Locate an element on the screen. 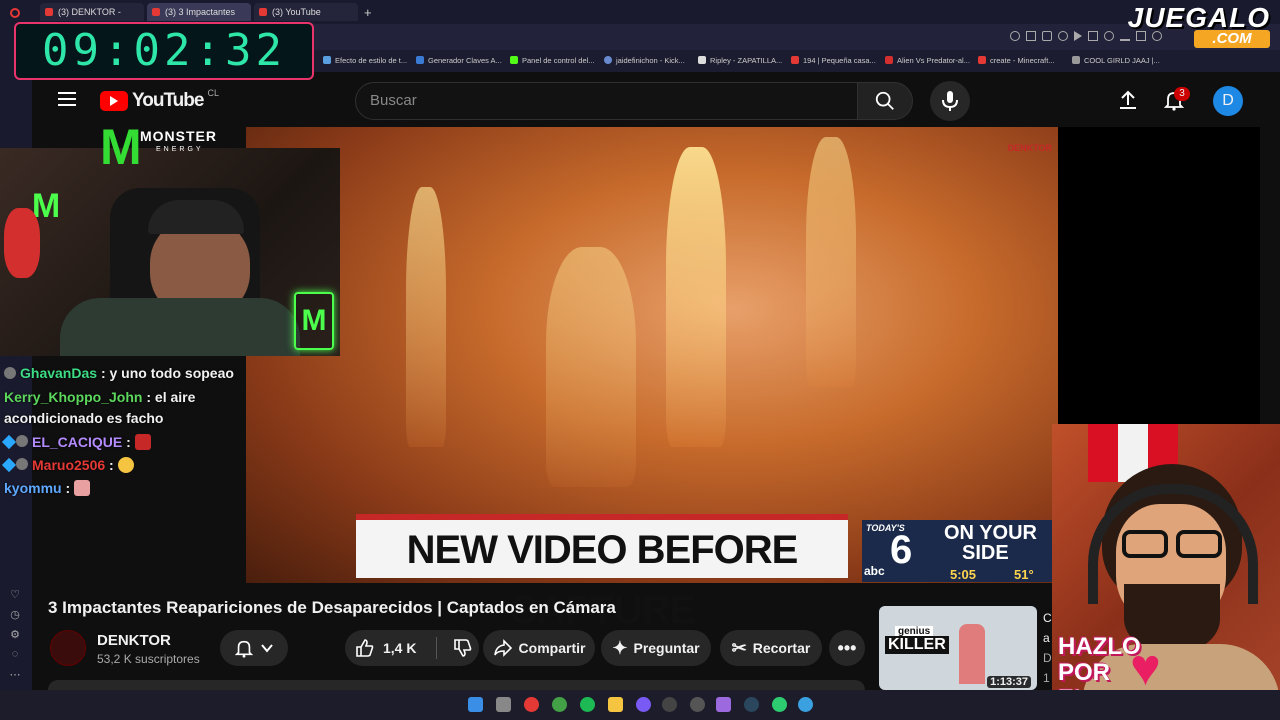 Image resolution: width=1280 pixels, height=720 pixels. like-divider is located at coordinates (437, 648).